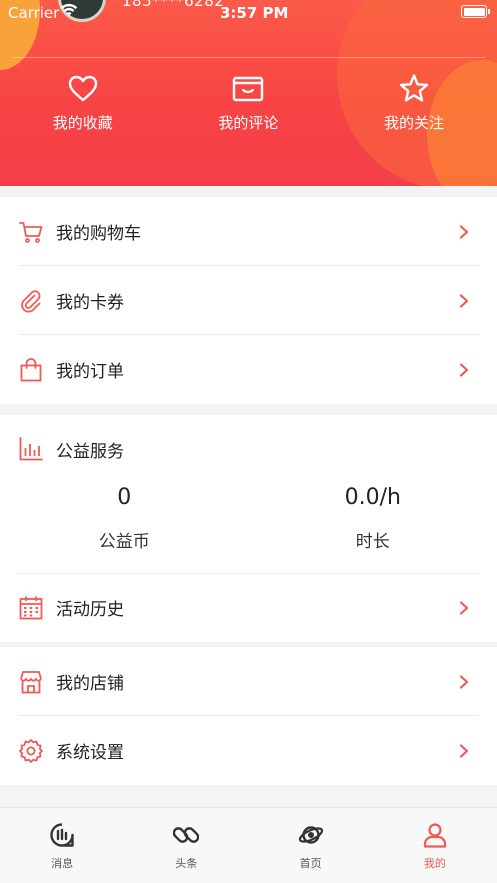 The height and width of the screenshot is (883, 497). Describe the element at coordinates (186, 845) in the screenshot. I see `tab-headlines: 头条` at that location.